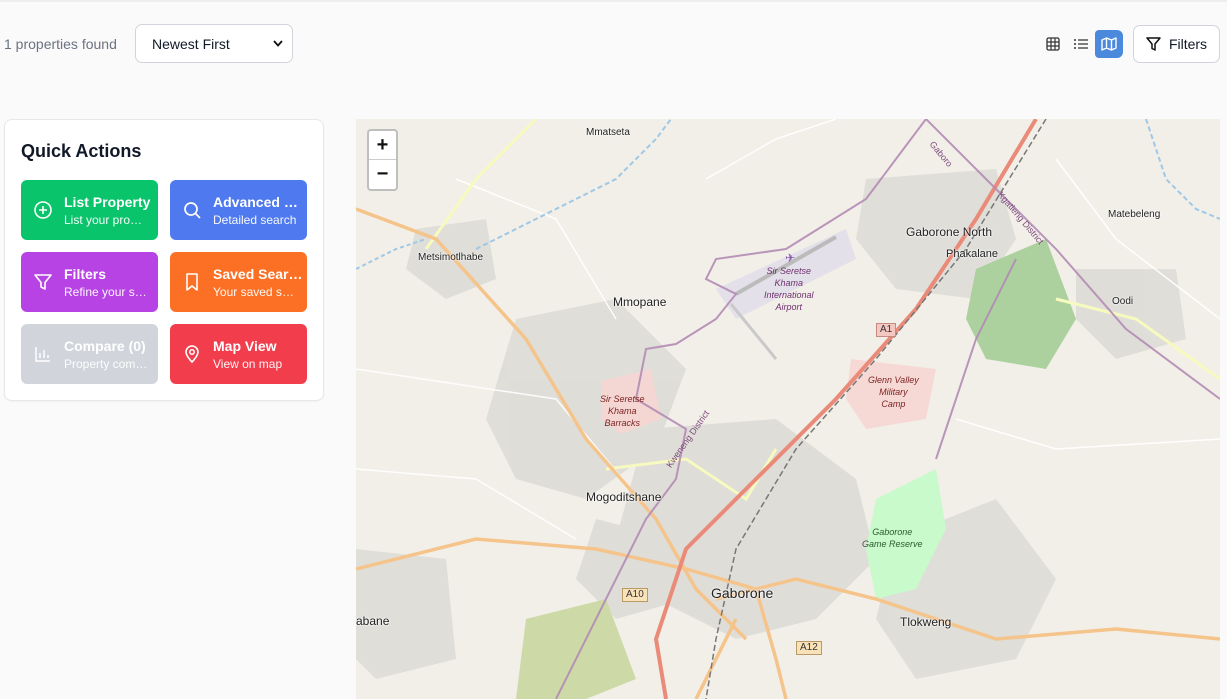 The height and width of the screenshot is (699, 1227). I want to click on tile-title: Saved Searches, so click(259, 273).